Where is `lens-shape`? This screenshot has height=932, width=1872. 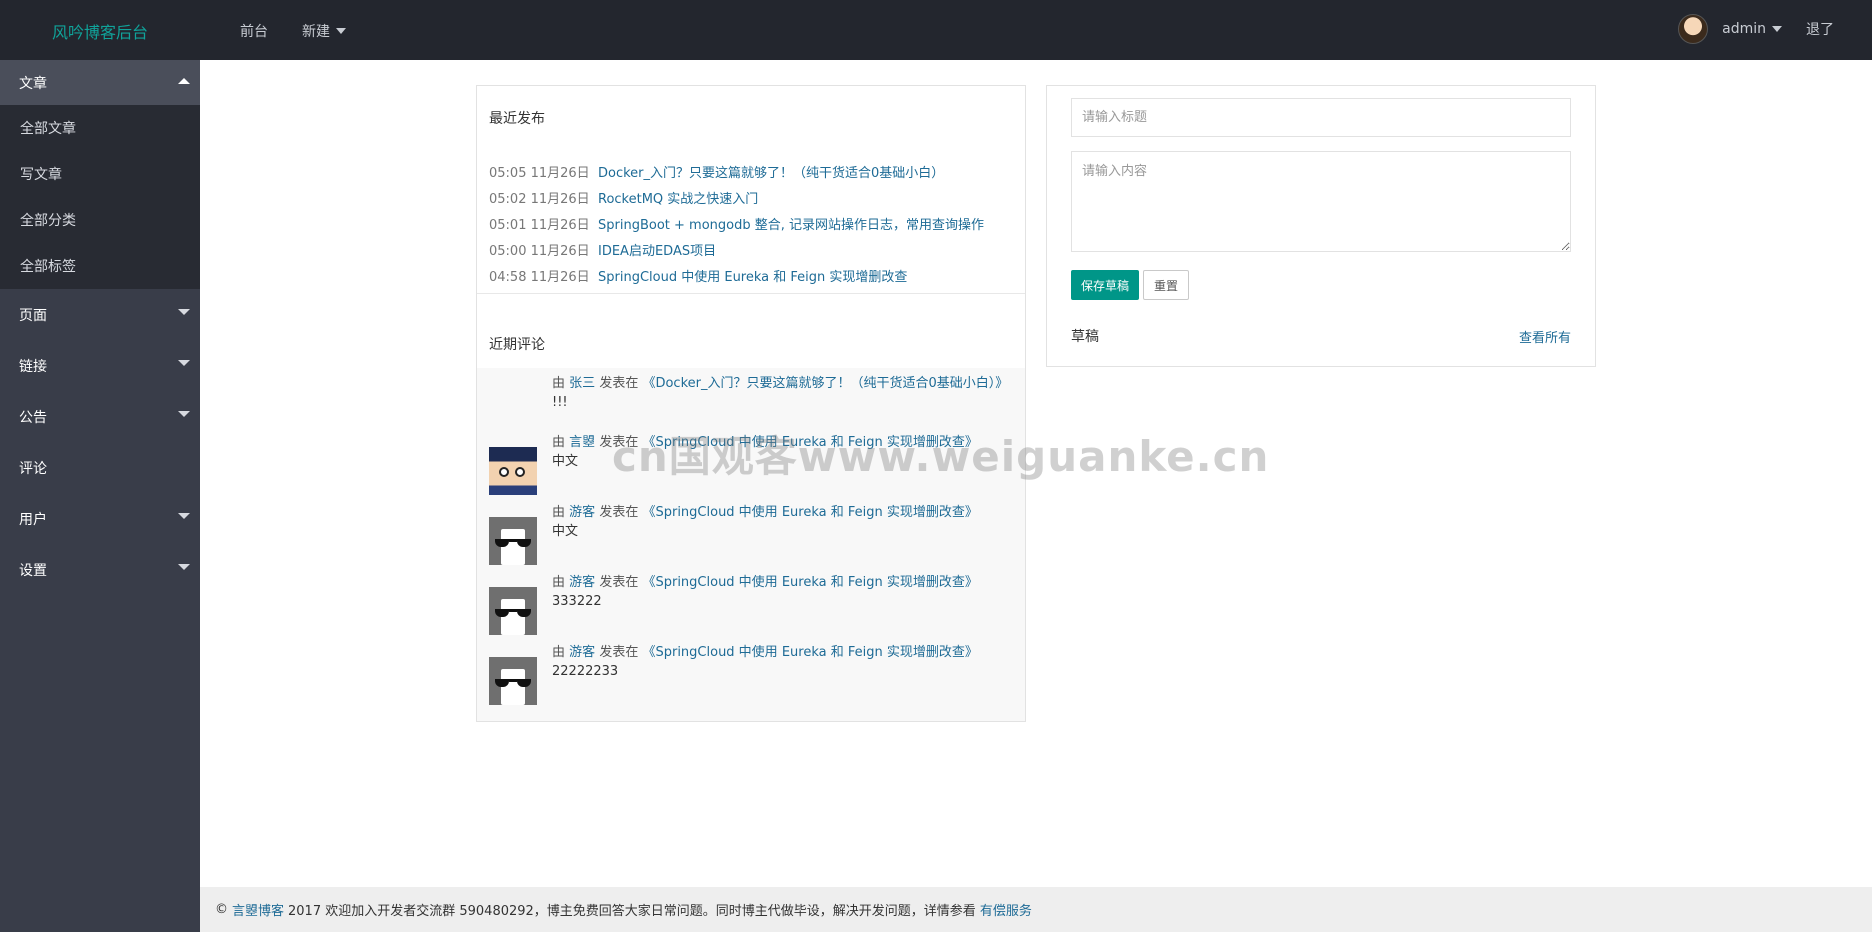
lens-shape is located at coordinates (524, 683).